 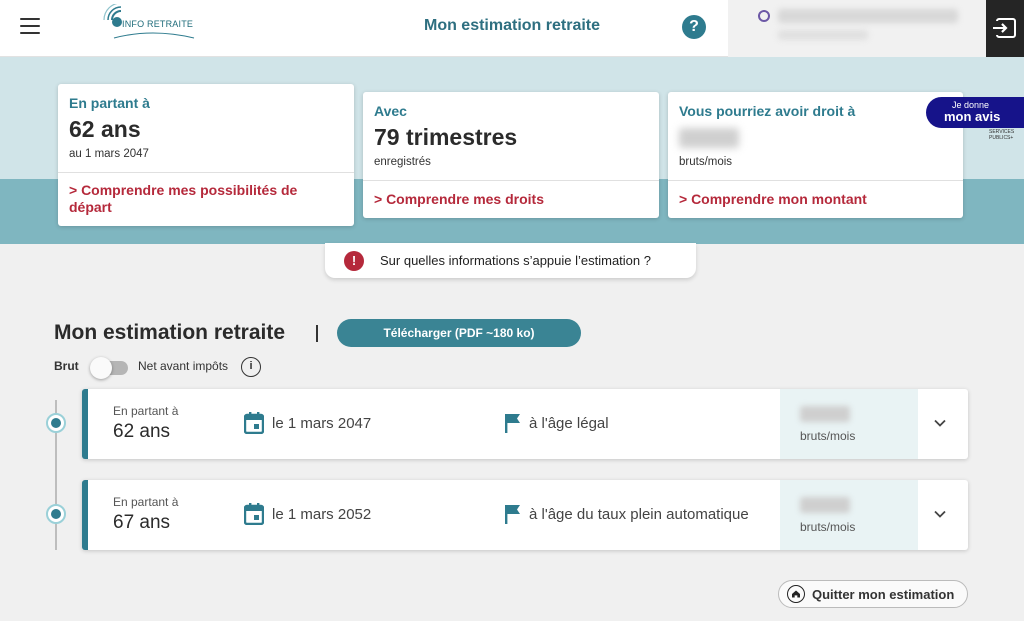 I want to click on toggle-label-net: Net avant impôts, so click(x=183, y=366).